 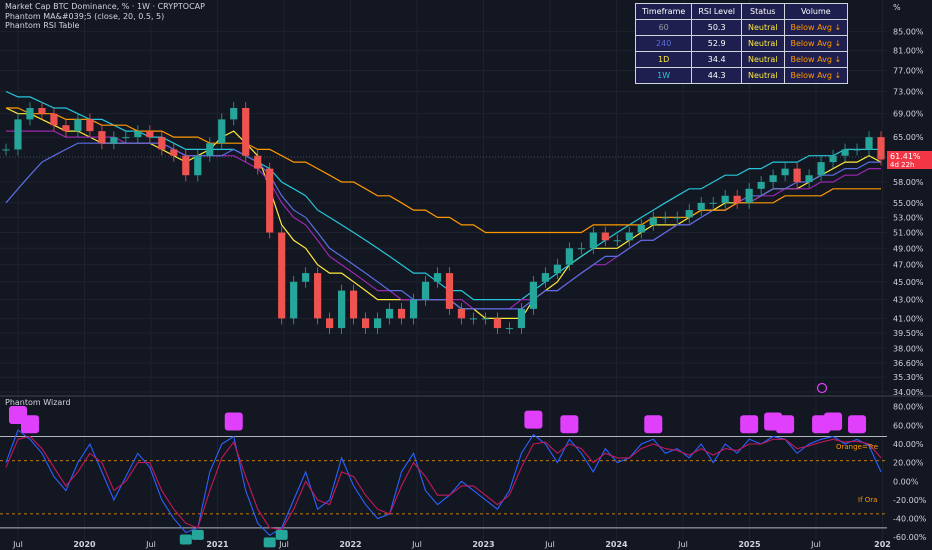 What do you see at coordinates (908, 282) in the screenshot?
I see `price-tick-label: 45.00%` at bounding box center [908, 282].